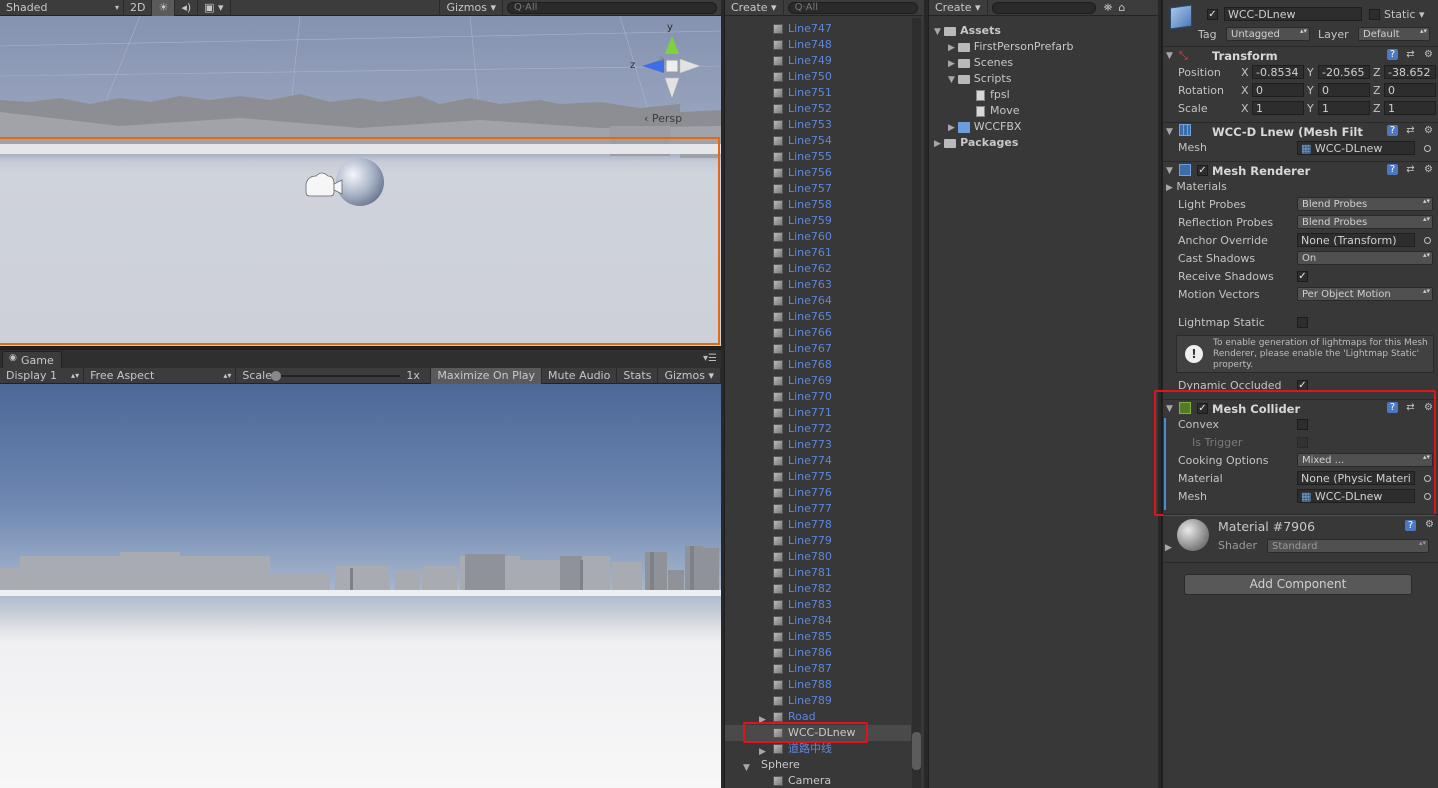 This screenshot has width=1438, height=788. Describe the element at coordinates (818, 780) in the screenshot. I see `hierarchy-item-camera: Camera` at that location.